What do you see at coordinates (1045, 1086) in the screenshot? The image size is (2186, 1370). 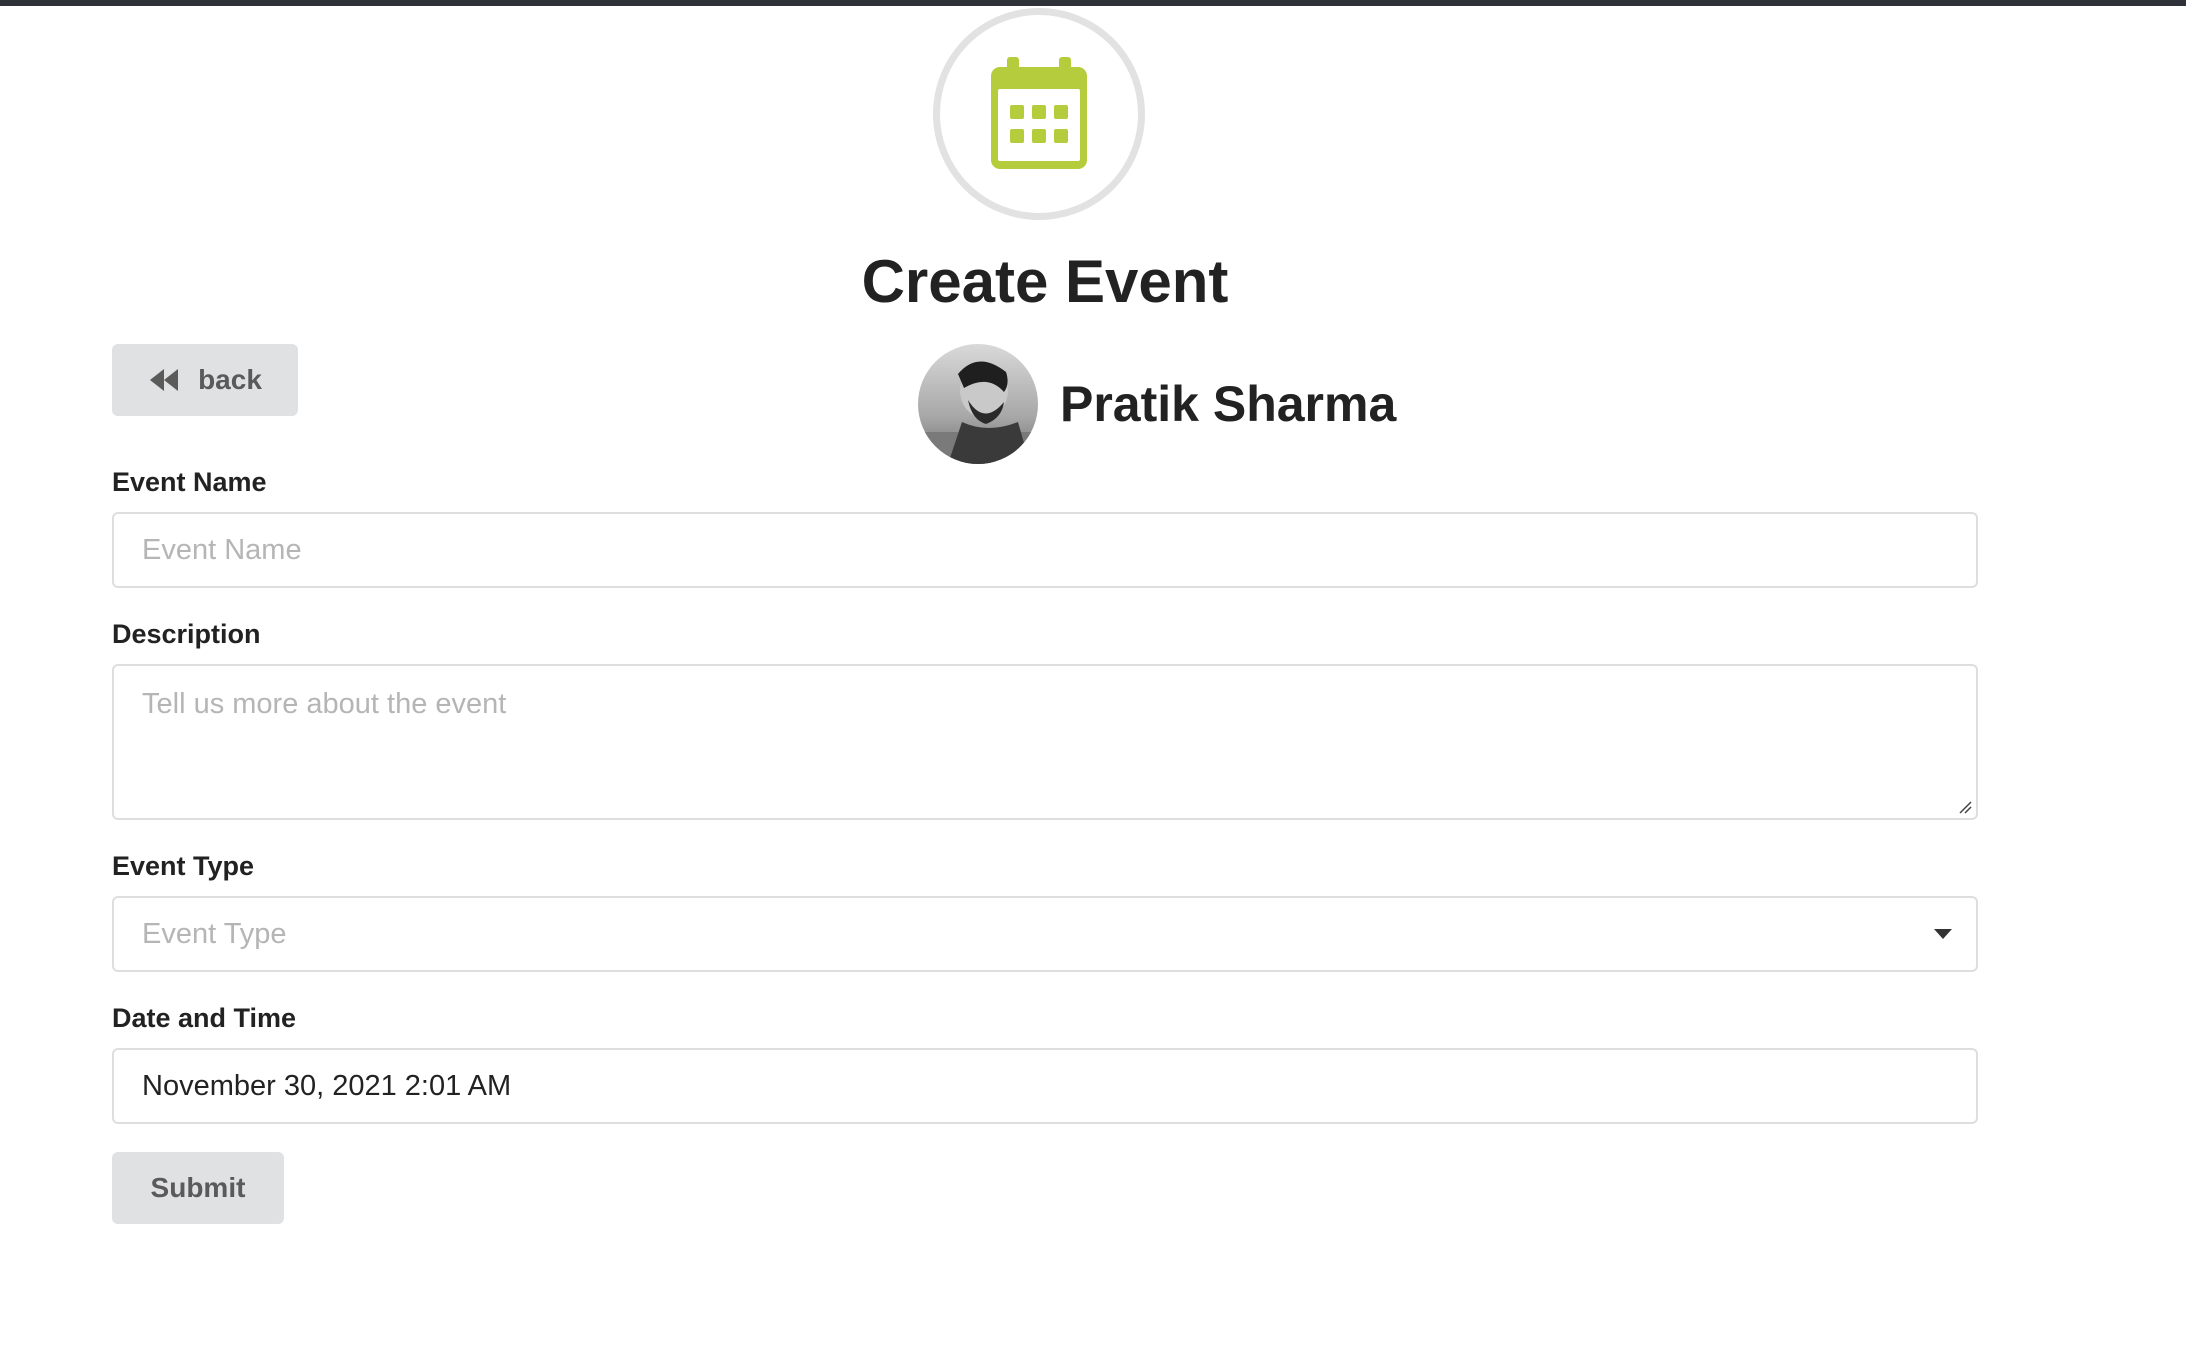 I see `date-time-input: November 30, 2021 2:01 AM` at bounding box center [1045, 1086].